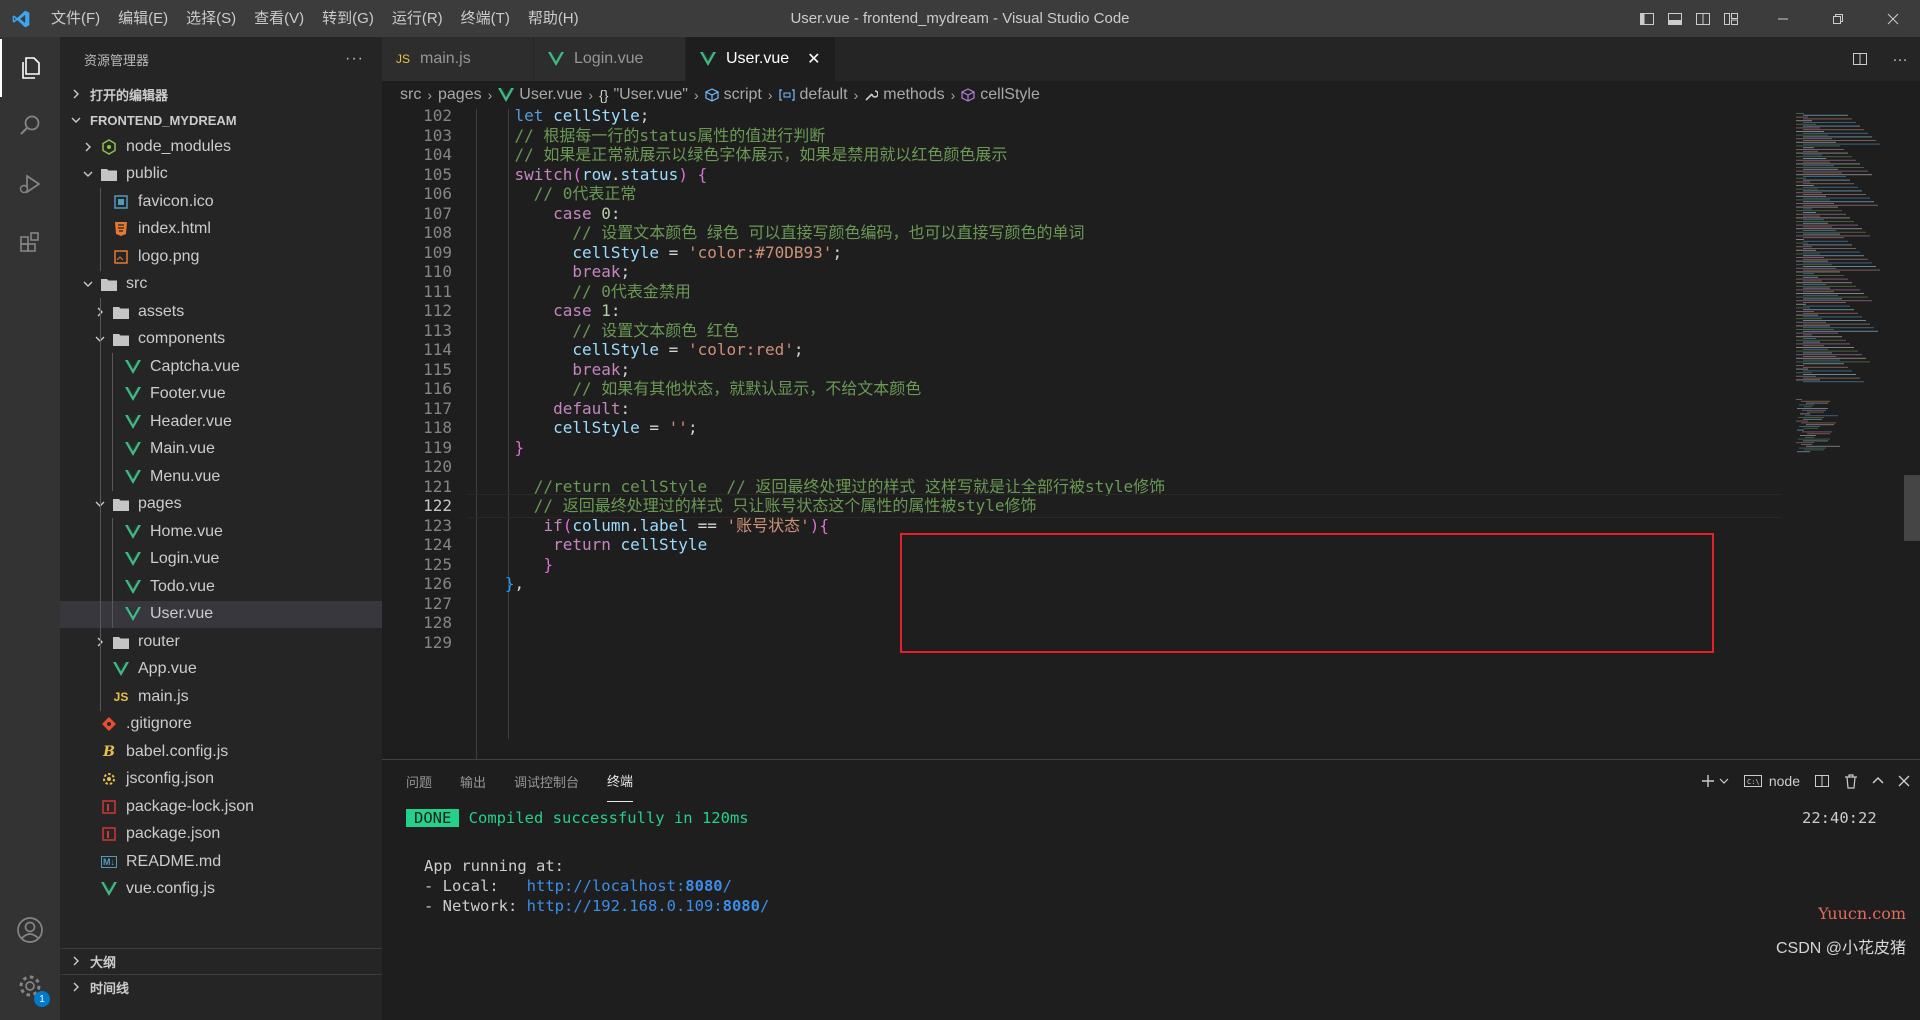 This screenshot has height=1020, width=1920. Describe the element at coordinates (1771, 781) in the screenshot. I see `terminal-shell: C:\ node` at that location.